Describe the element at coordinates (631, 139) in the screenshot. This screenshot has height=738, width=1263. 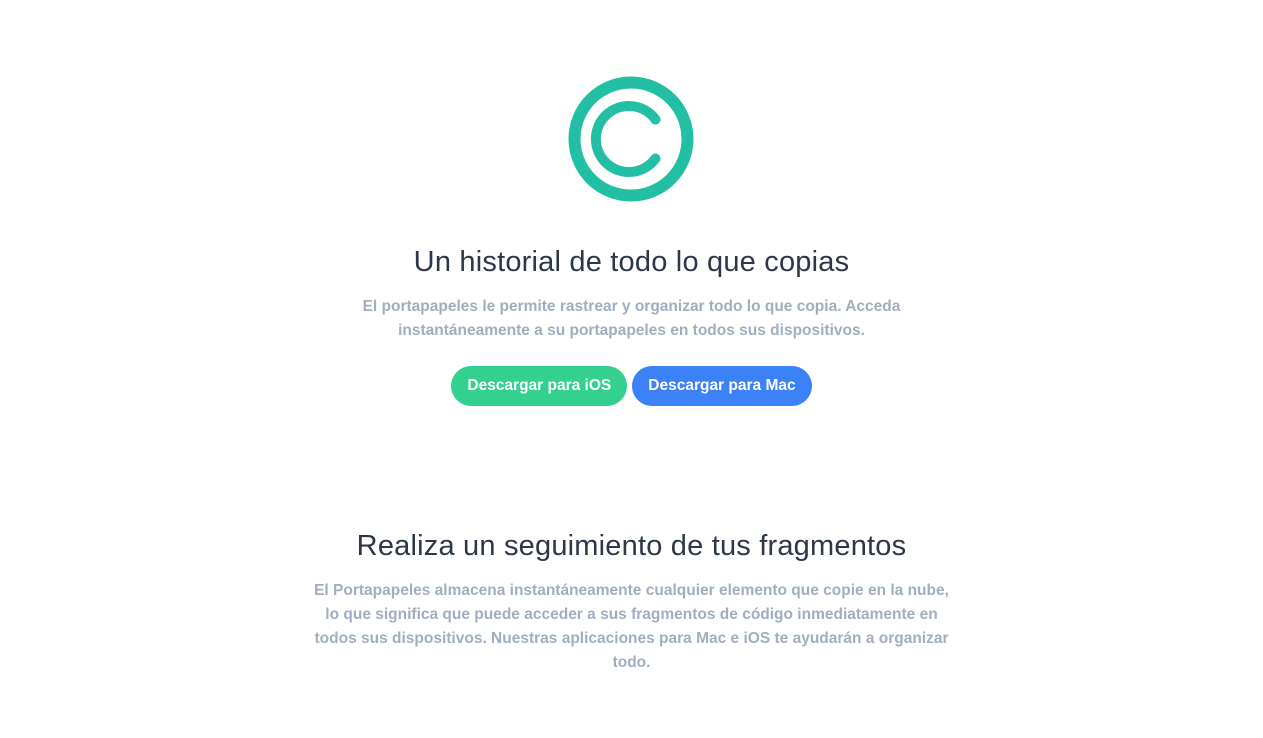
I see `copyright-icon` at that location.